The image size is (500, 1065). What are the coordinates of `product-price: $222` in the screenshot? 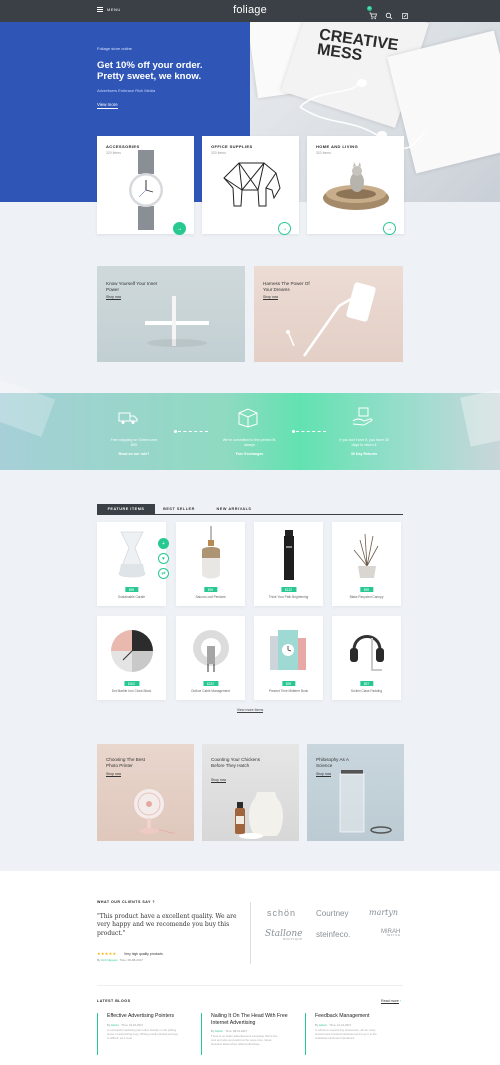 It's located at (210, 683).